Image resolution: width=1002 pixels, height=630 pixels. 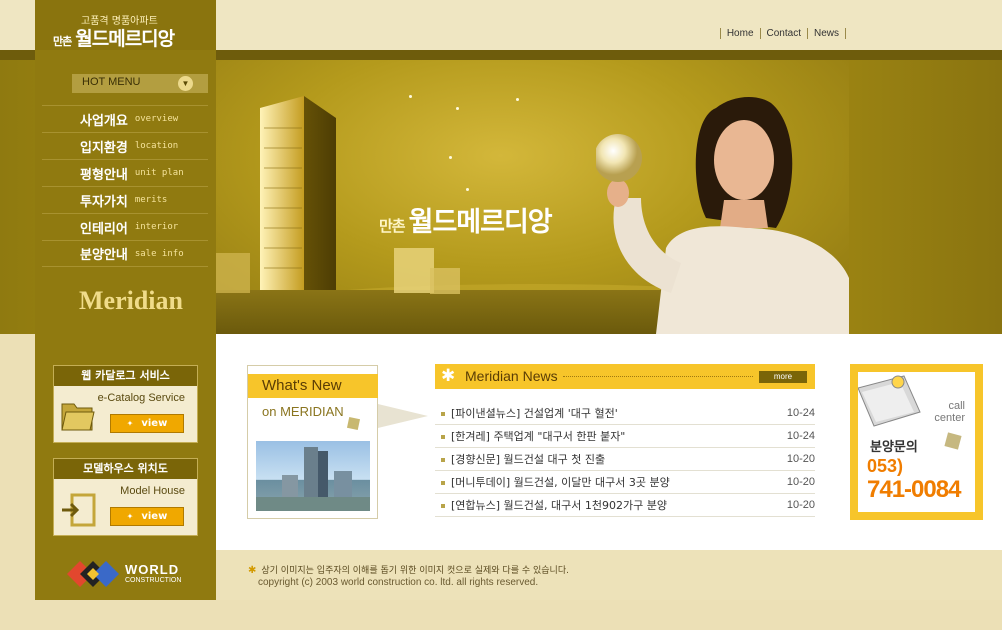 What do you see at coordinates (722, 215) in the screenshot?
I see `model-woman-illustration` at bounding box center [722, 215].